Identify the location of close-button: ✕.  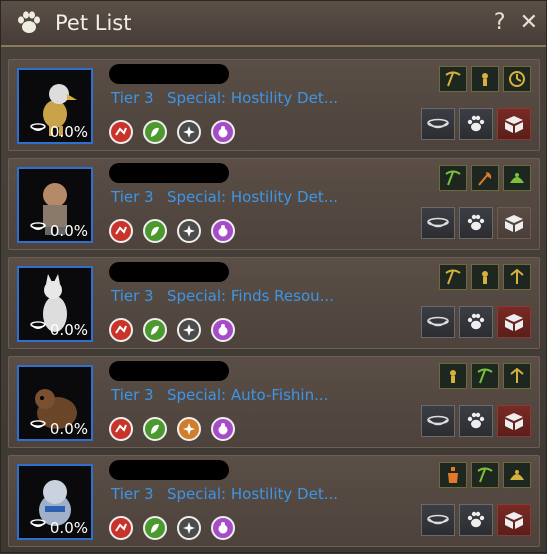
(529, 23).